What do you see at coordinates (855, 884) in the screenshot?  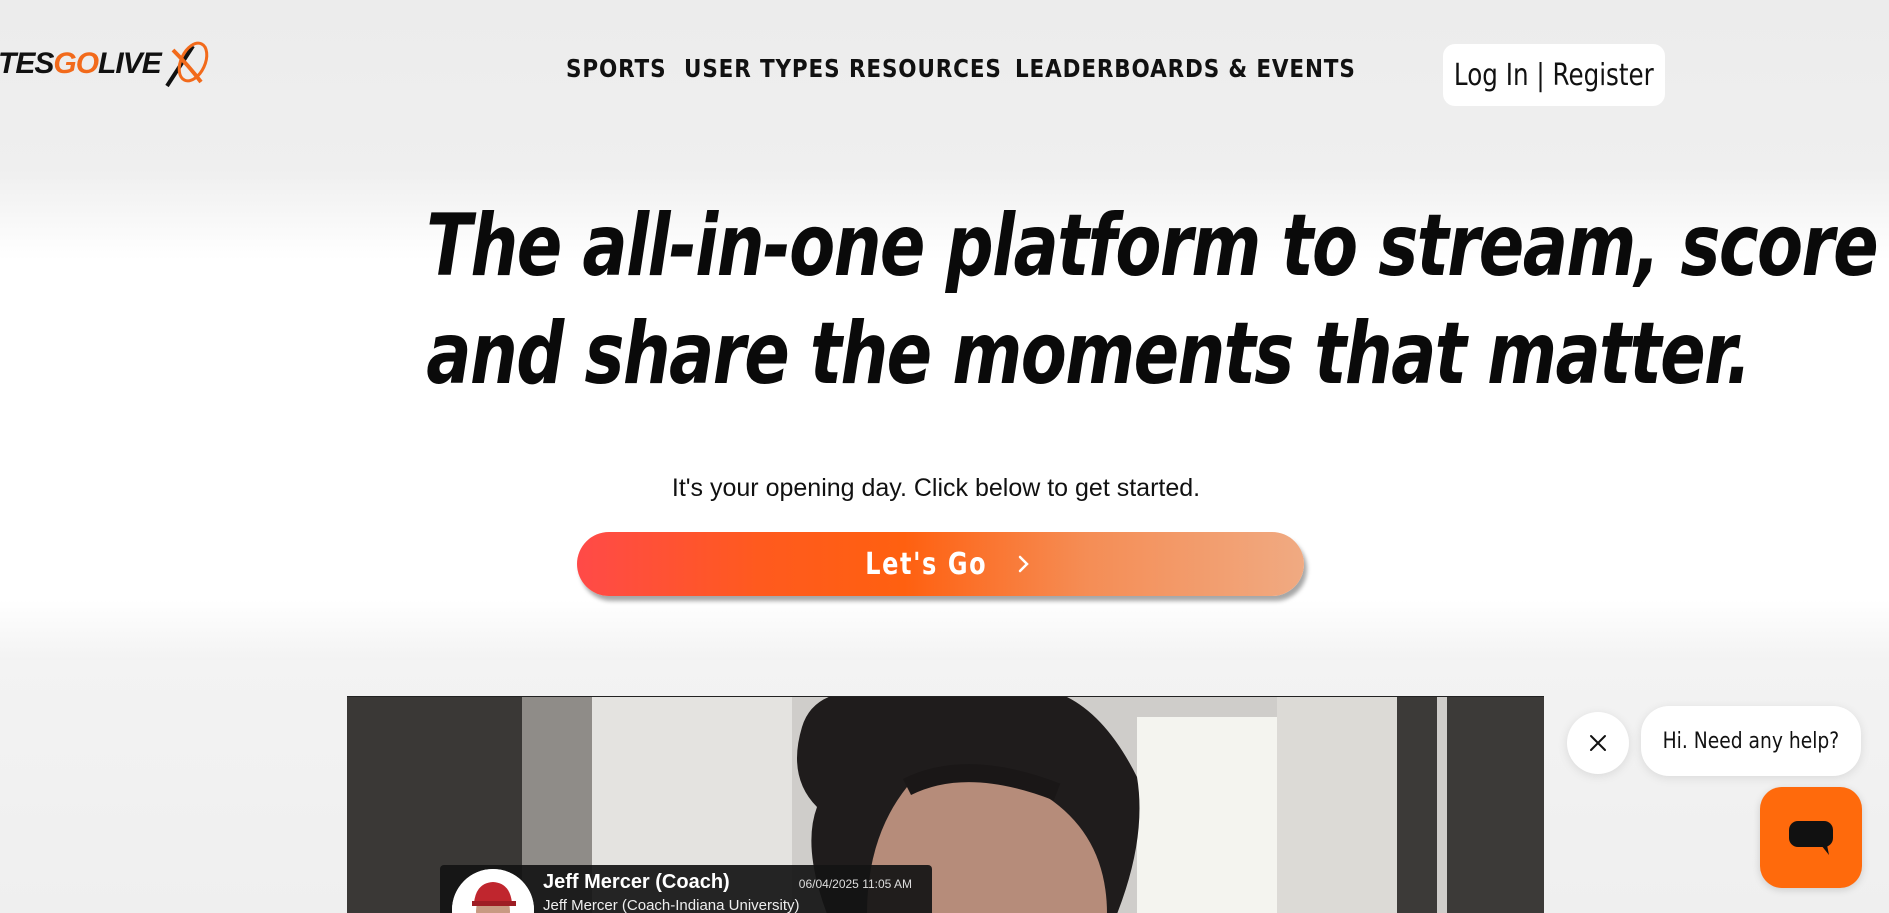 I see `overlay-datetime: 06/04/2025 11:05 AM` at bounding box center [855, 884].